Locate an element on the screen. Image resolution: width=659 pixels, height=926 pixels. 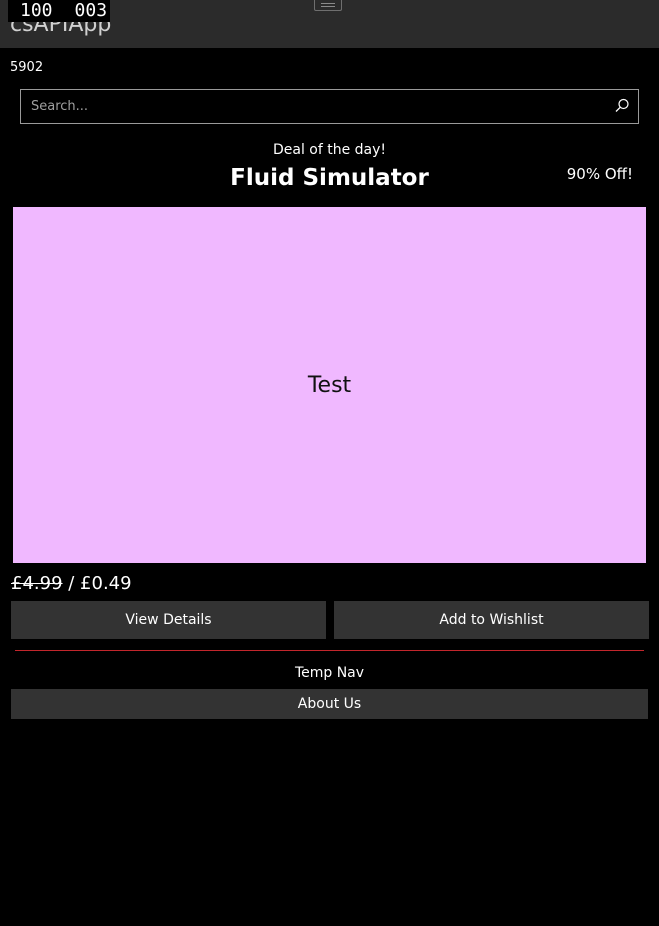
product-title: Fluid Simulator is located at coordinates (329, 178).